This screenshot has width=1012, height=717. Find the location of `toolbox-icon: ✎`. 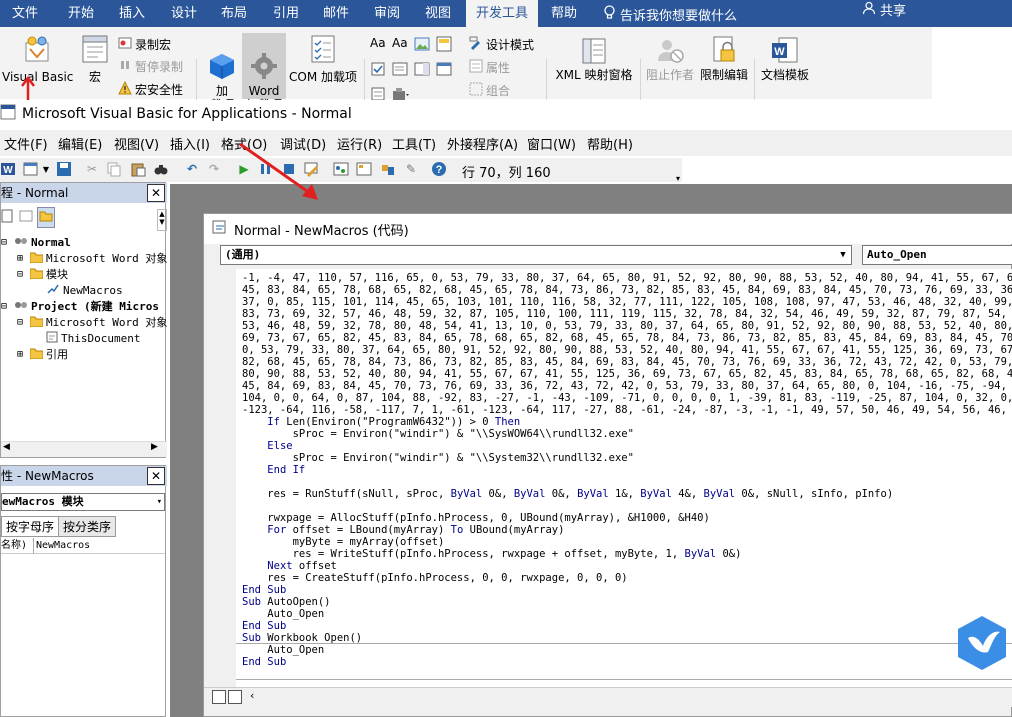

toolbox-icon: ✎ is located at coordinates (411, 169).